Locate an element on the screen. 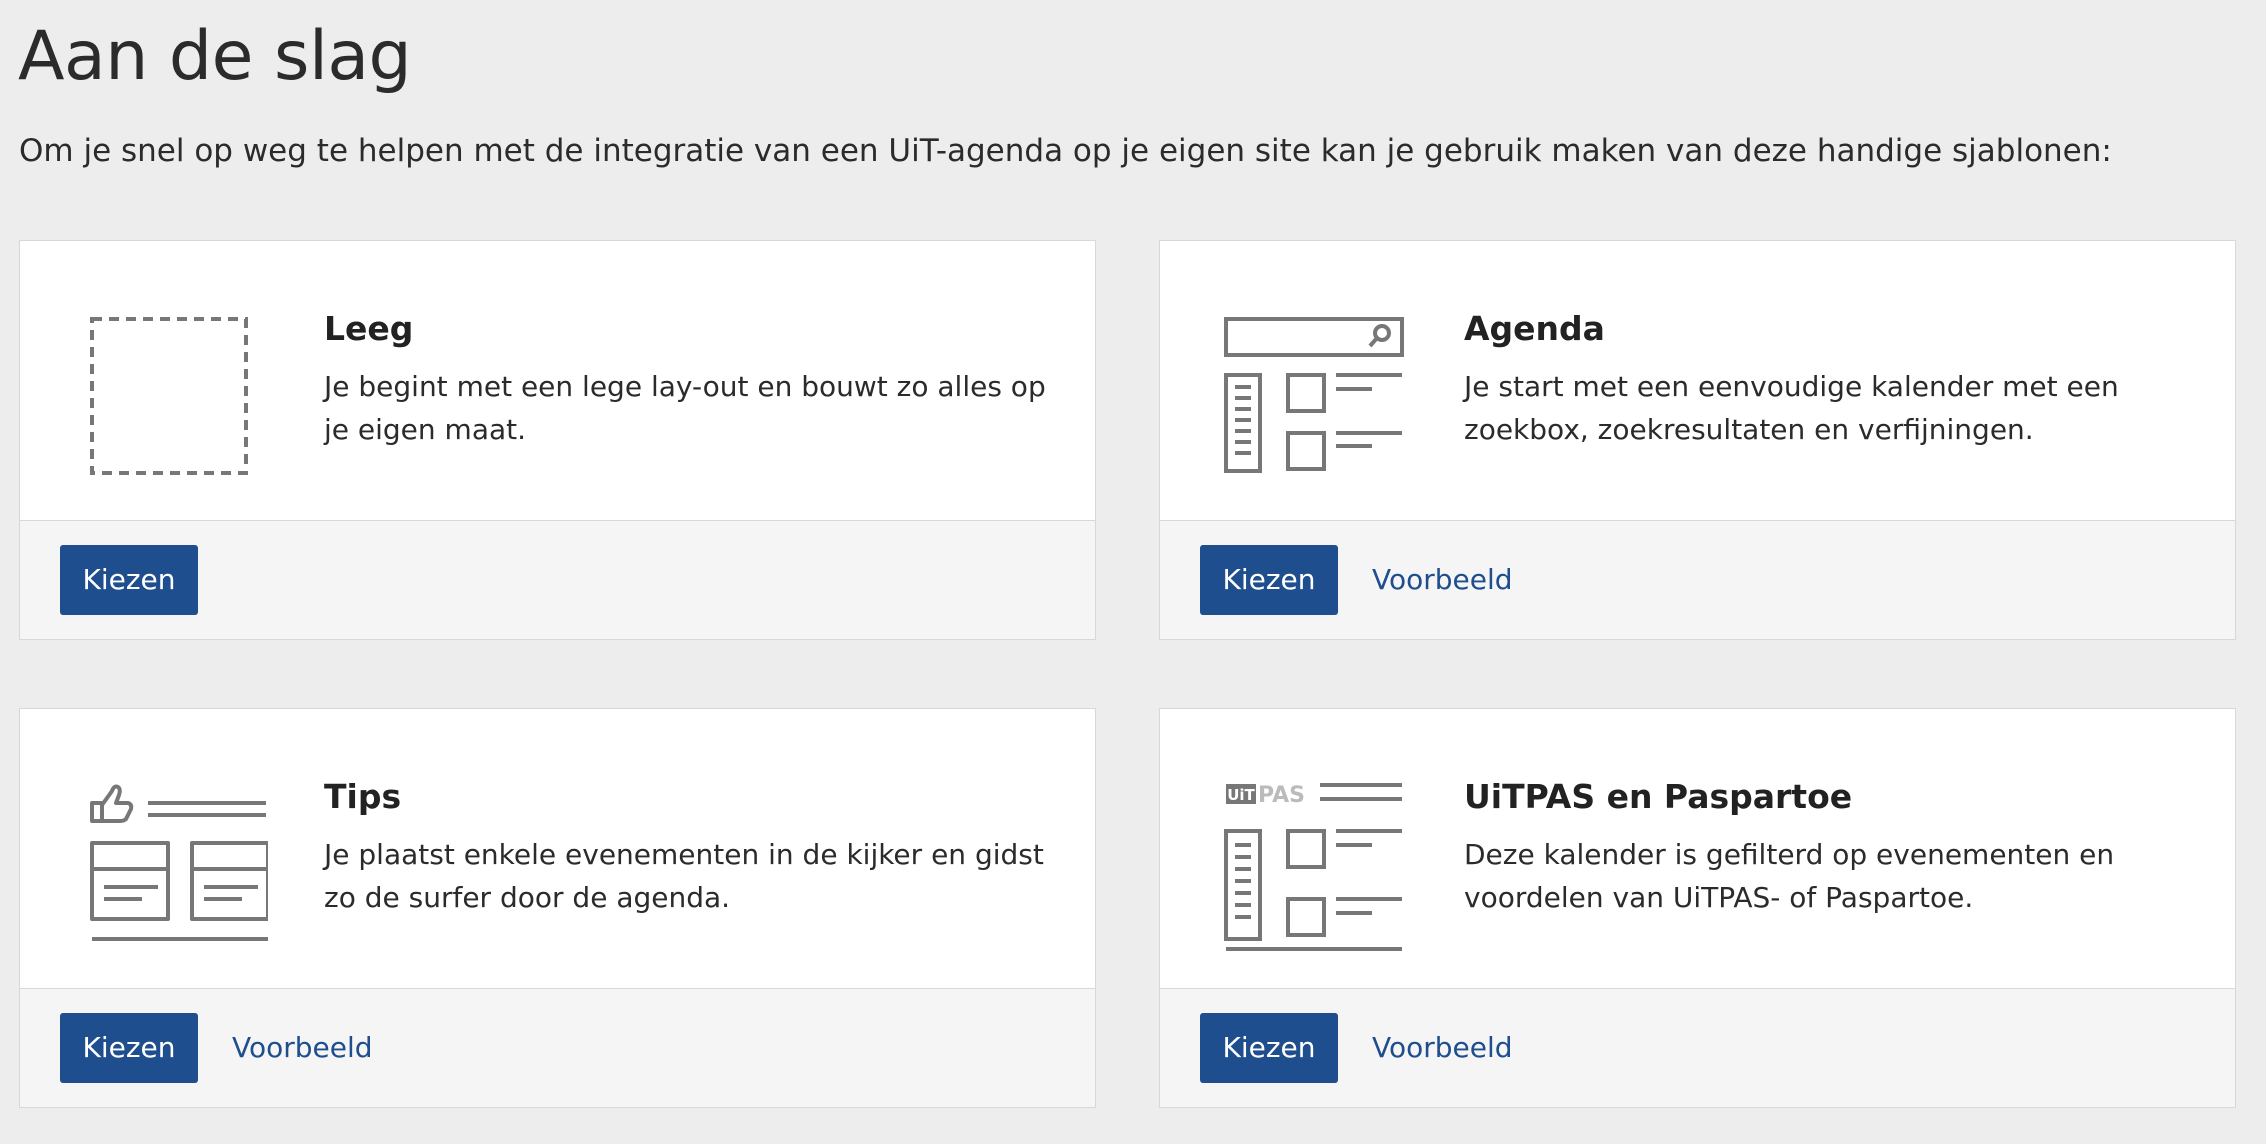  tips-layout-icon is located at coordinates (179, 862).